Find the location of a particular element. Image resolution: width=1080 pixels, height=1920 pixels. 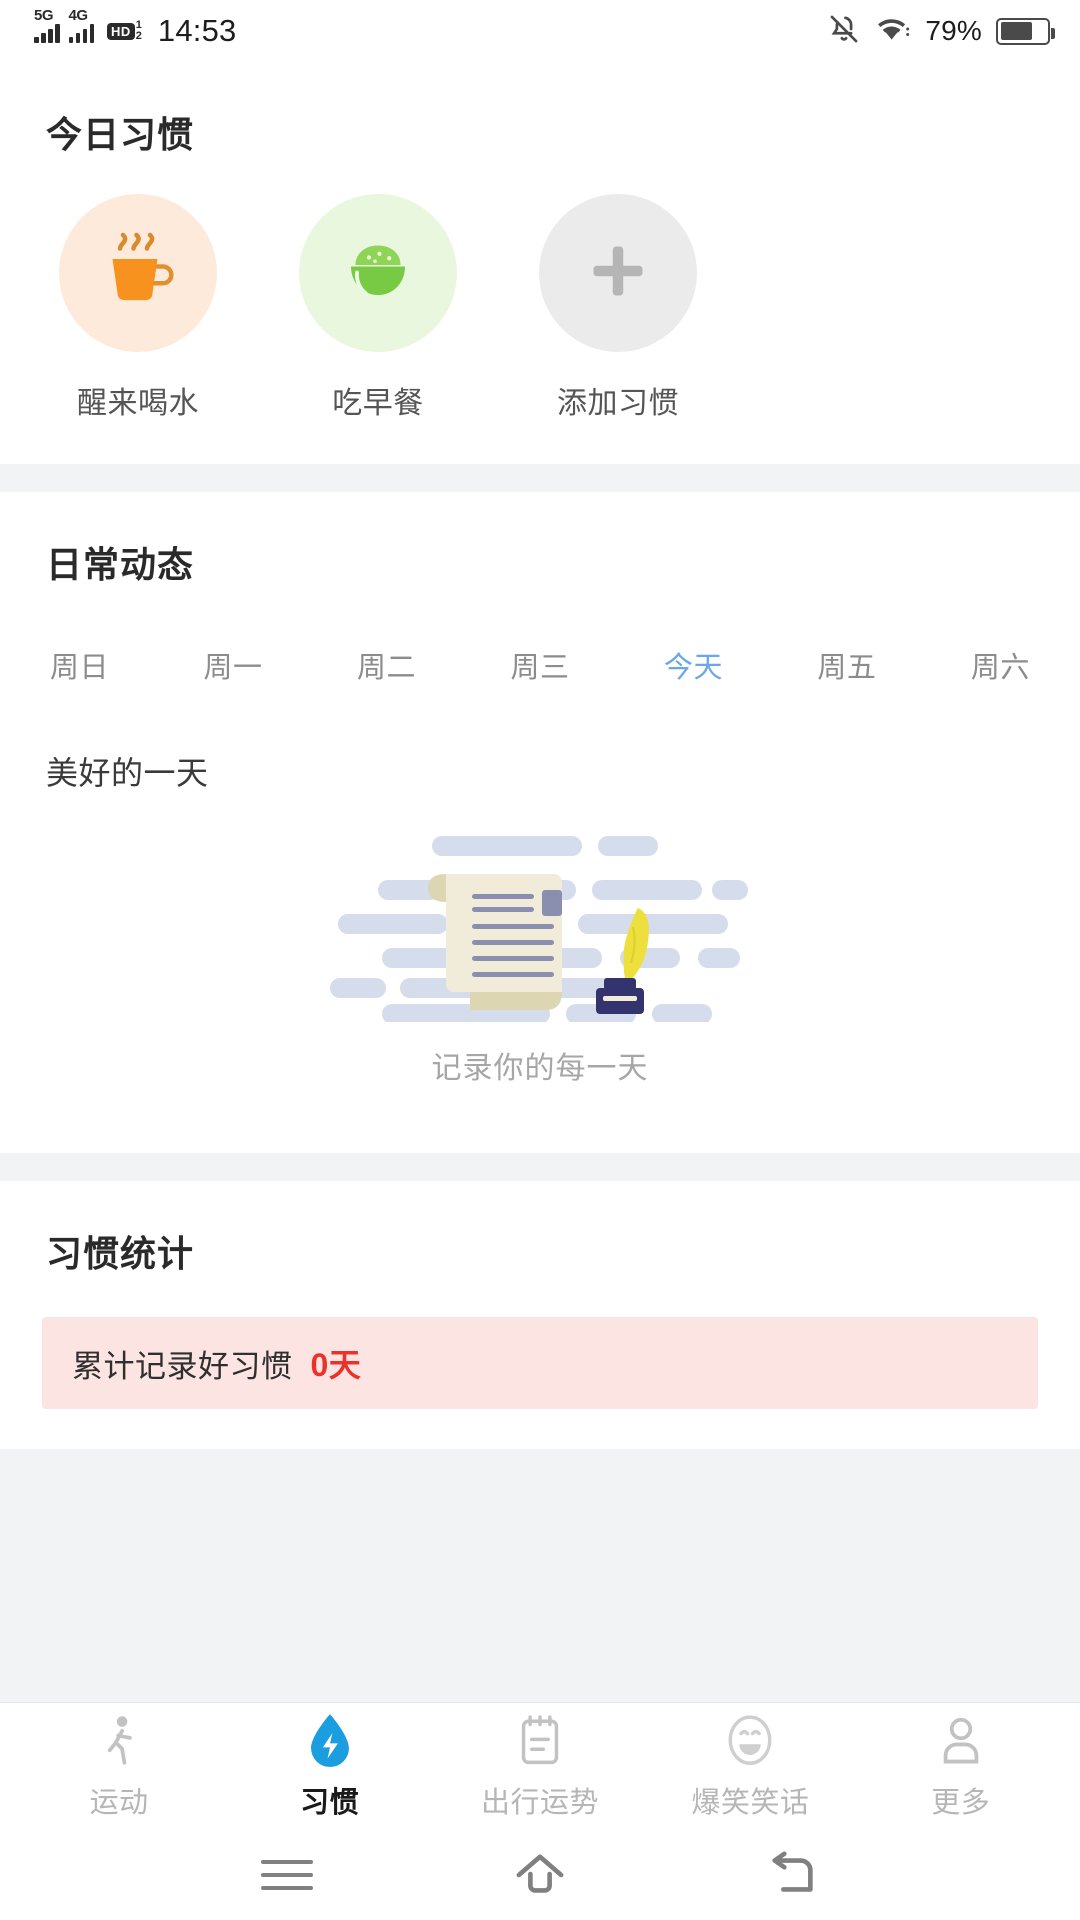

nav-label: 运动 is located at coordinates (119, 1802).